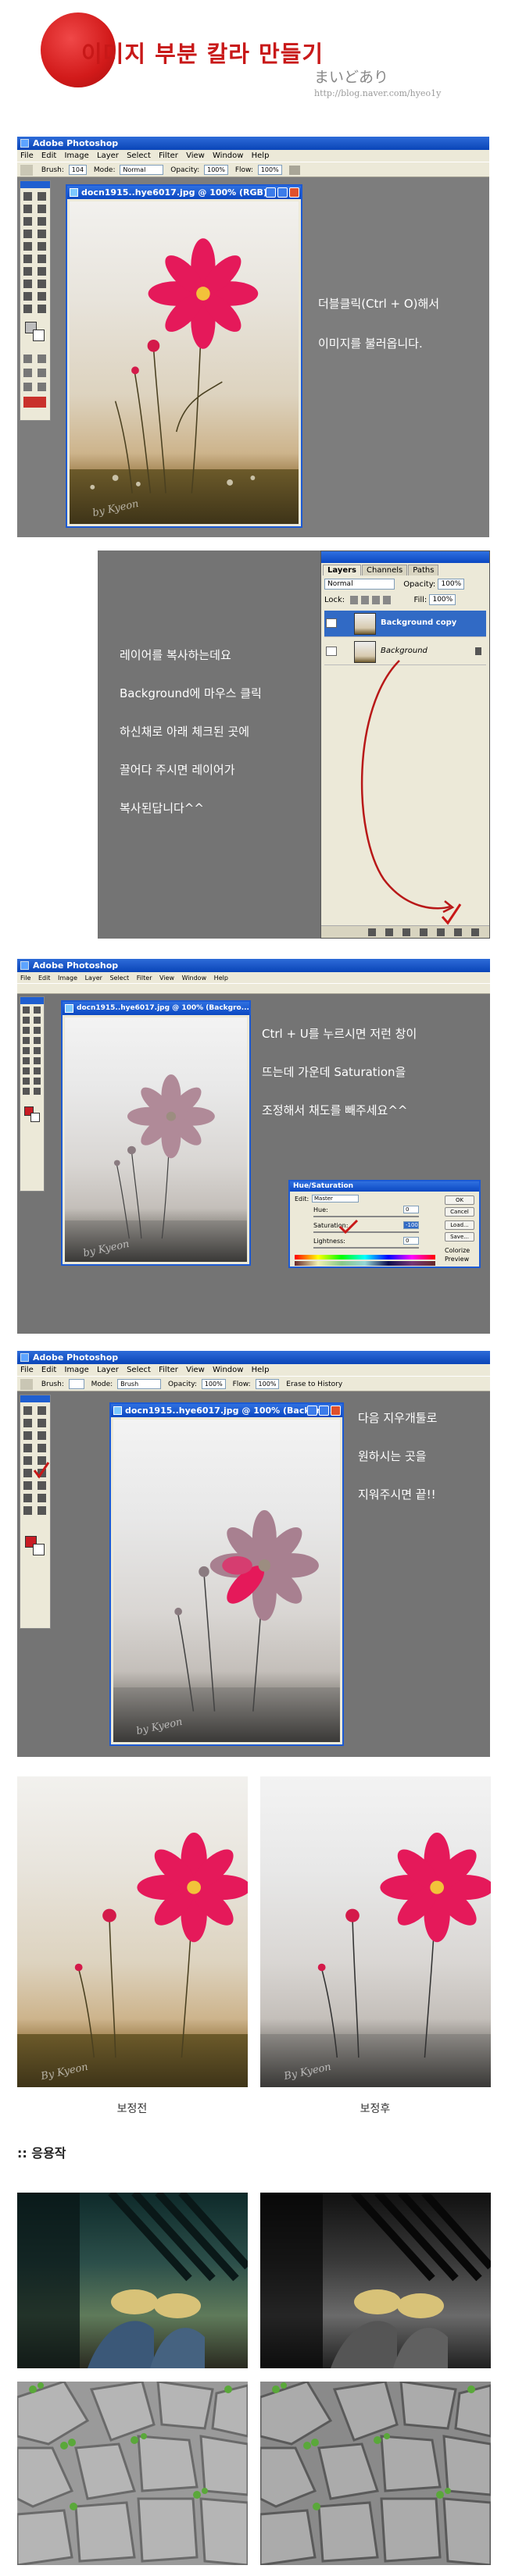 The height and width of the screenshot is (2576, 508). I want to click on hue-field: 0, so click(411, 1209).